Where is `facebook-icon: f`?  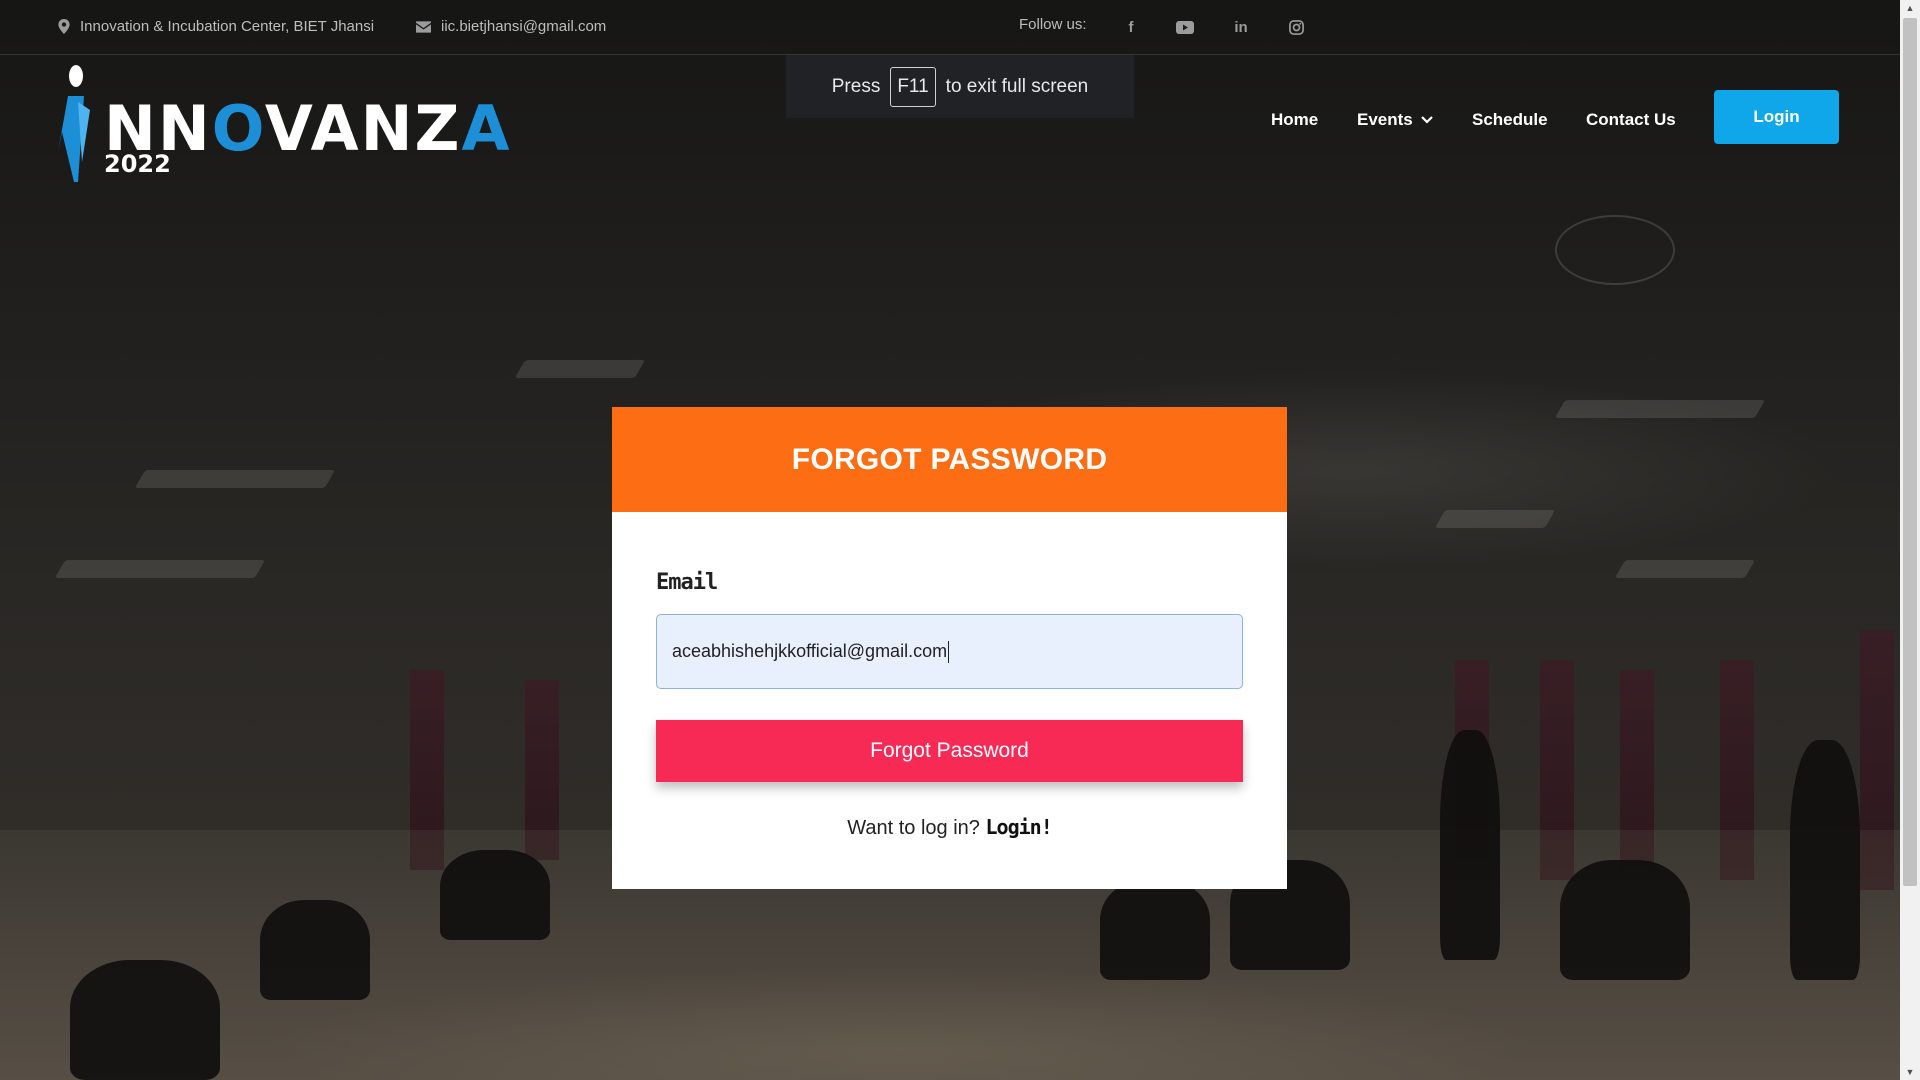
facebook-icon: f is located at coordinates (1131, 27).